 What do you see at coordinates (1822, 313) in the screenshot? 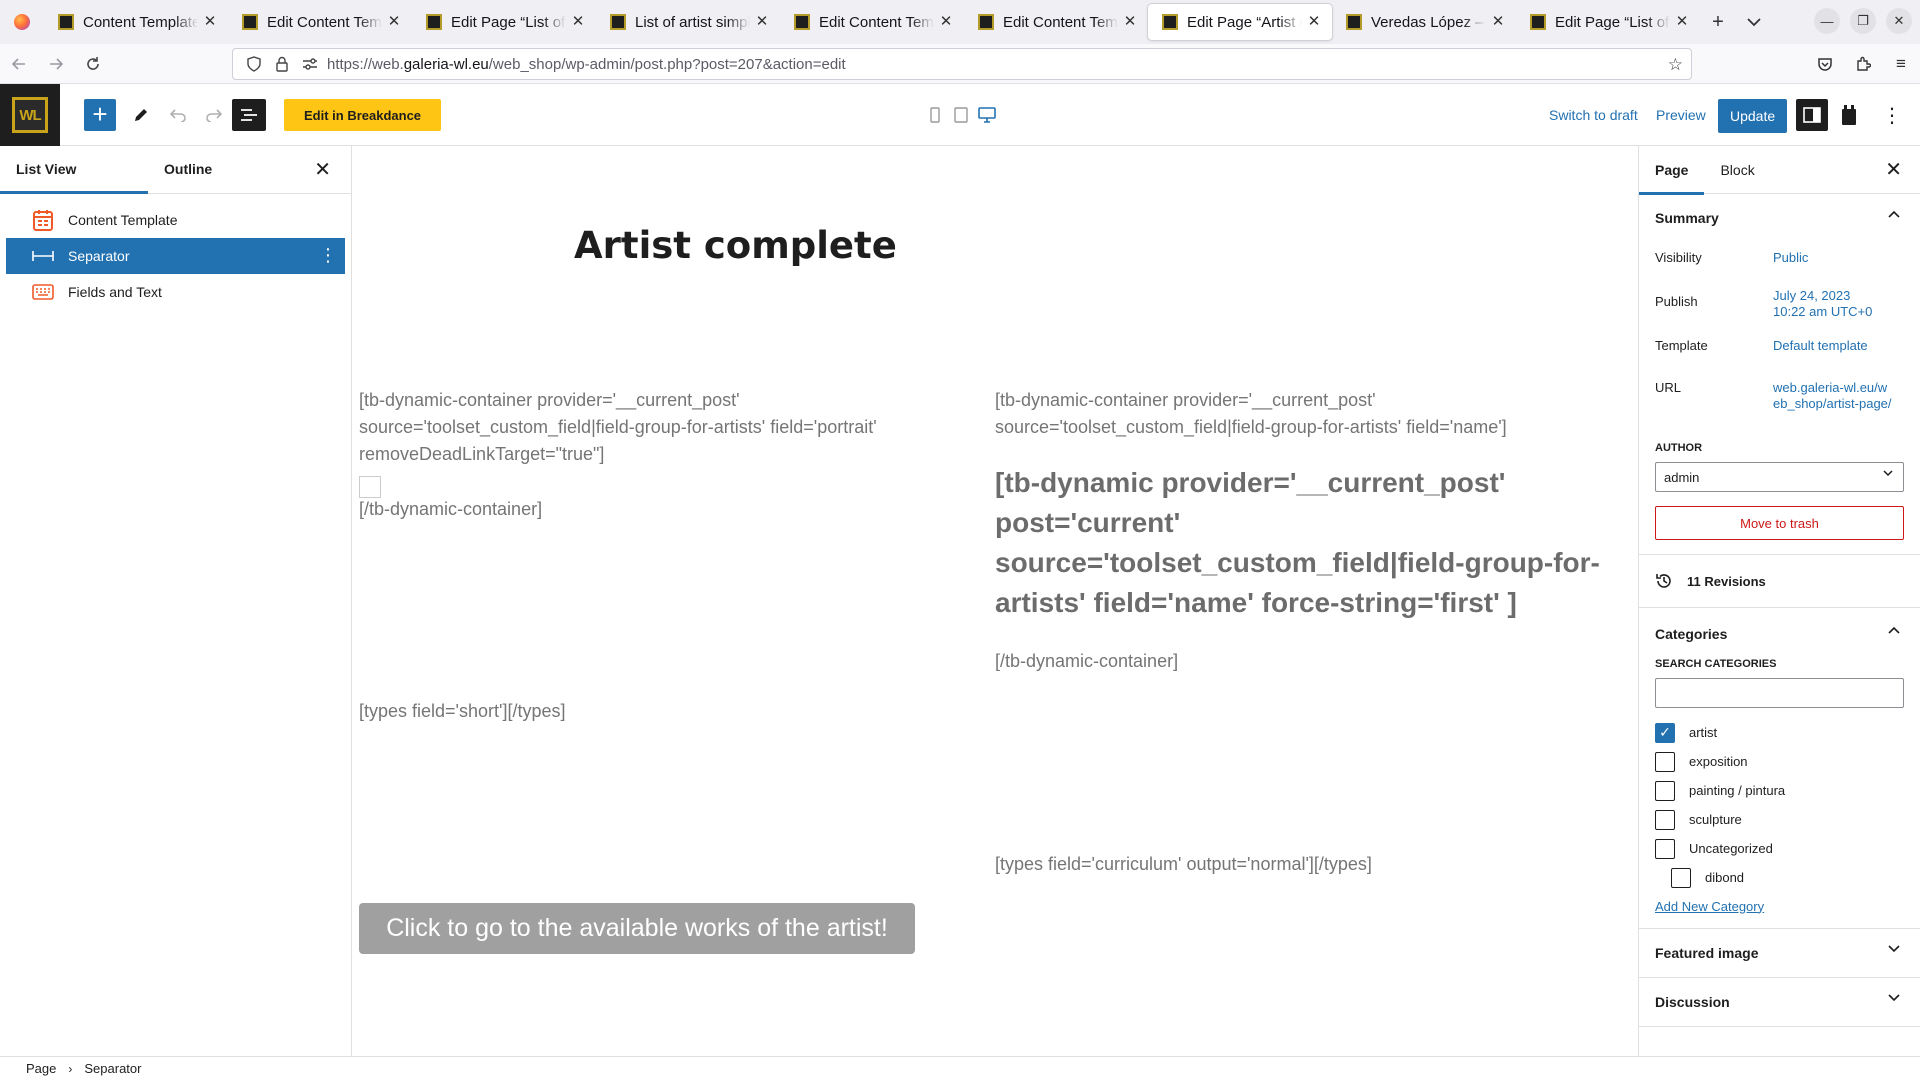
I see `publish-date-button: July 24, 2023 10:22 am UTC+0` at bounding box center [1822, 313].